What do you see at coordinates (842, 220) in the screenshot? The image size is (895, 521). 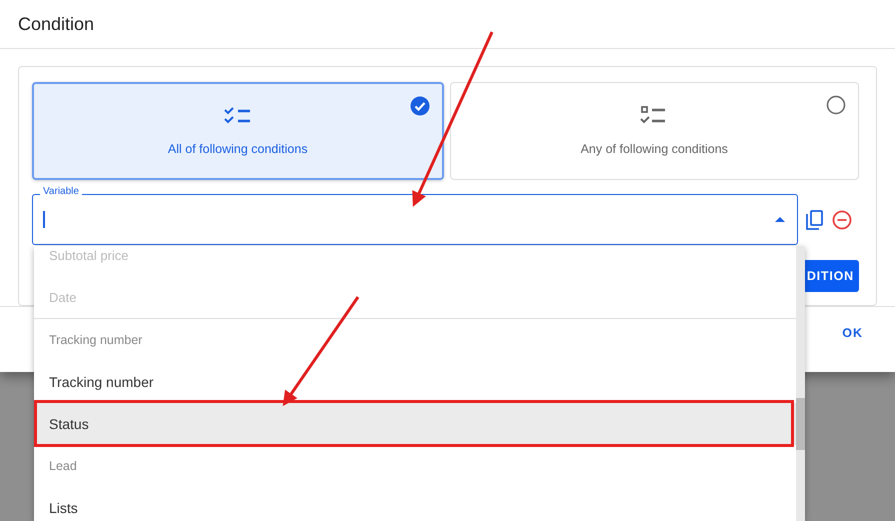 I see `remove-icon` at bounding box center [842, 220].